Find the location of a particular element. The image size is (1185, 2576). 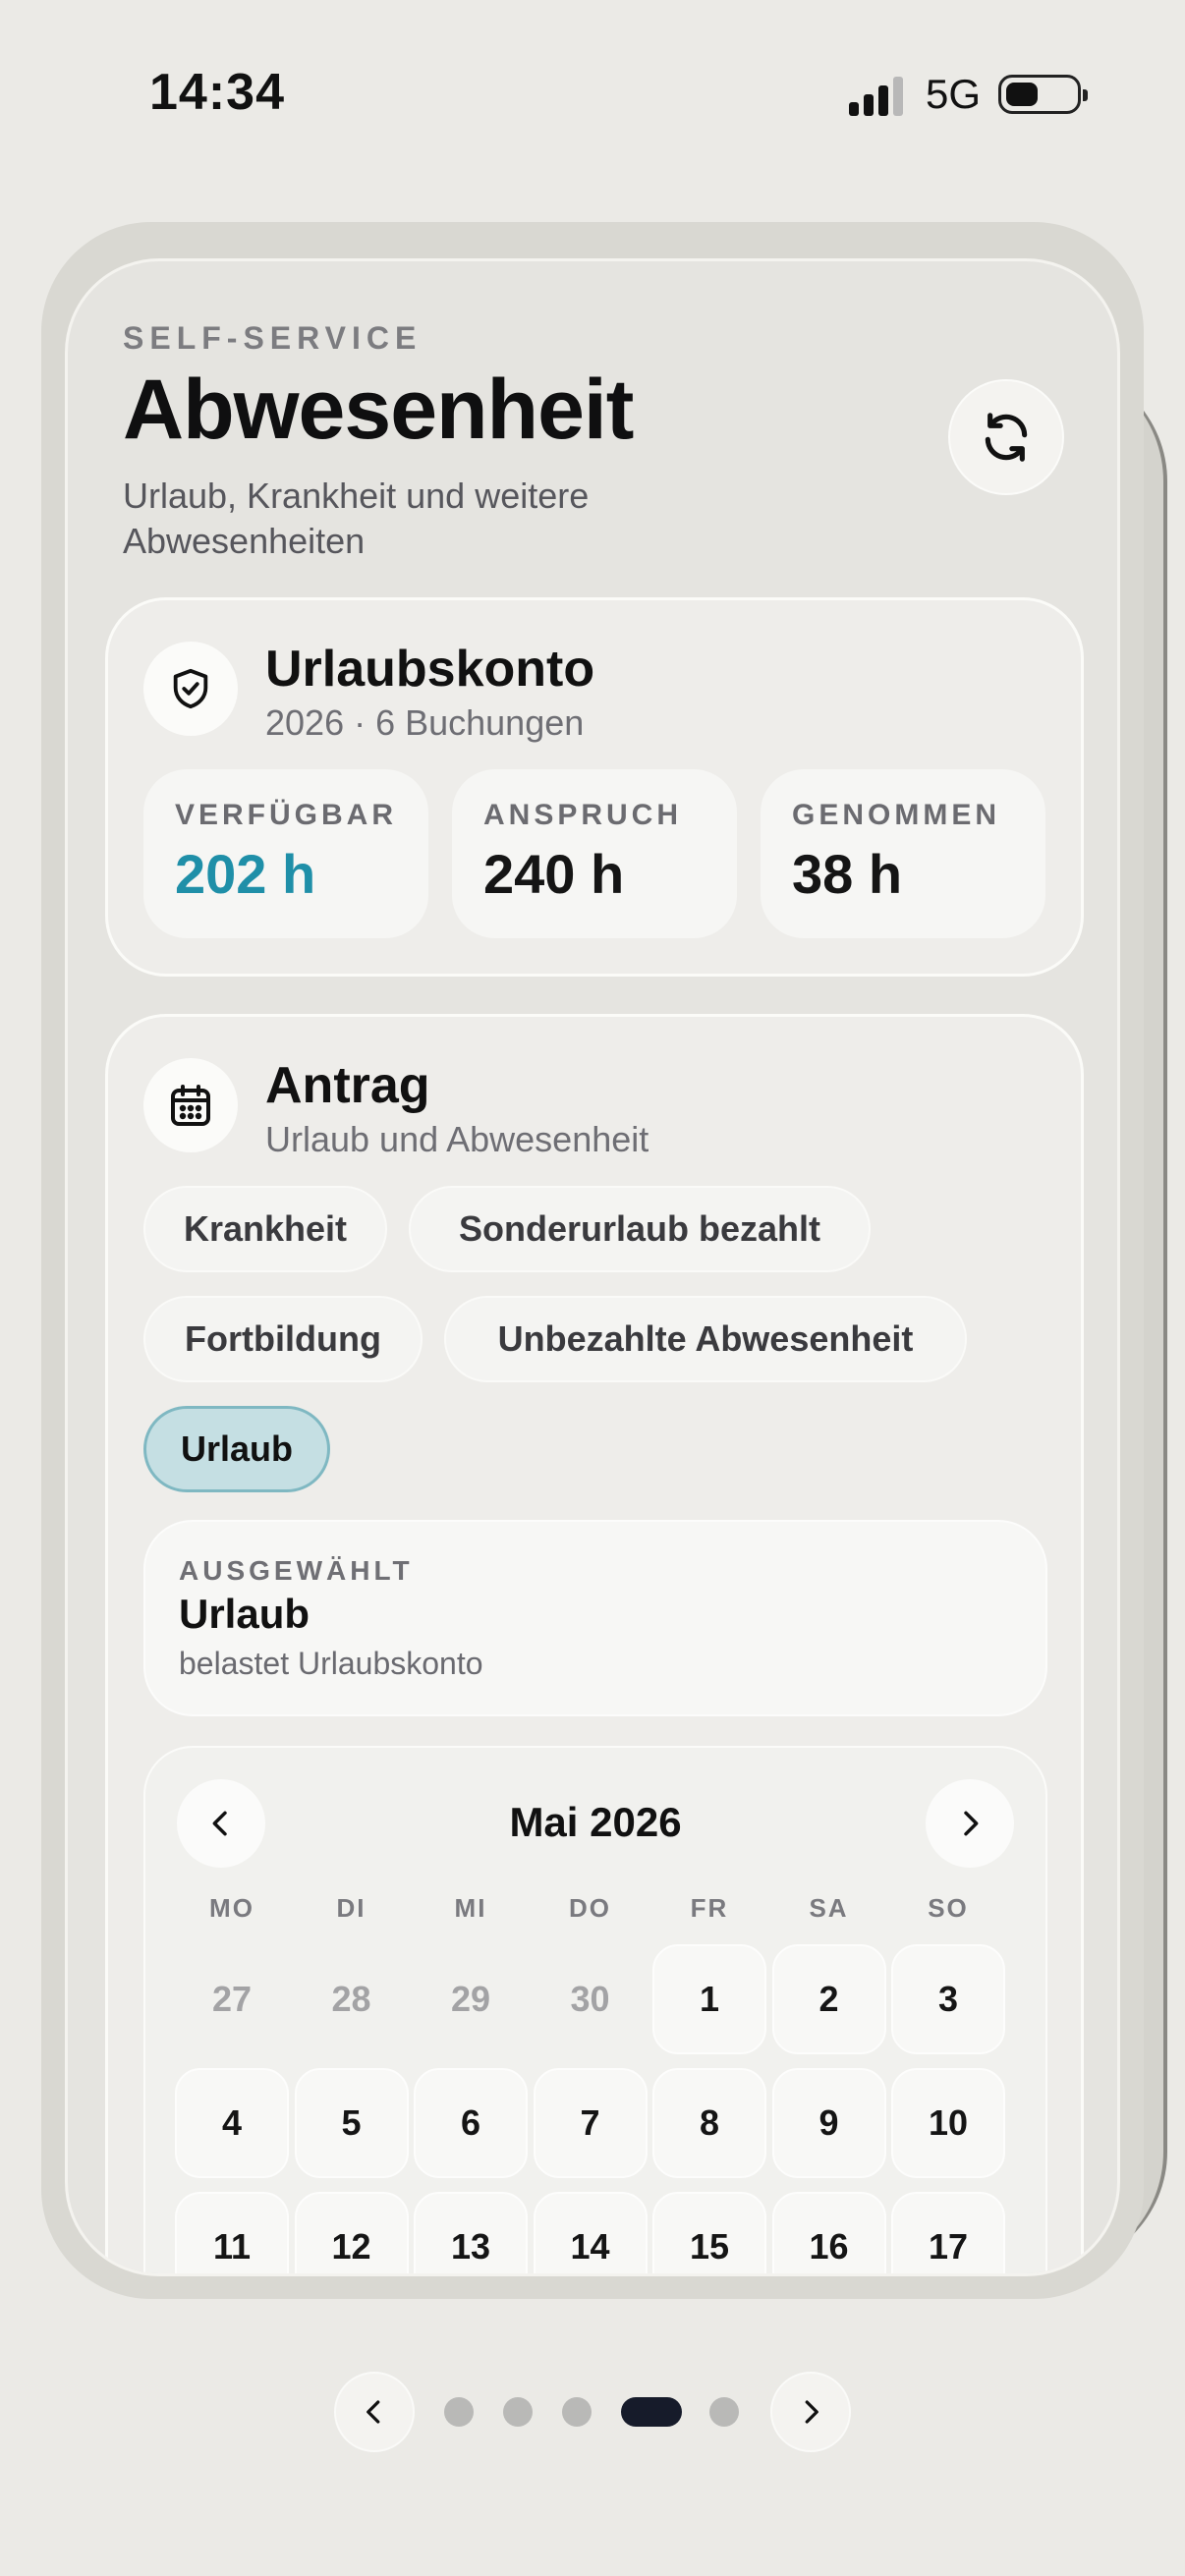

shield-check-icon is located at coordinates (191, 688).